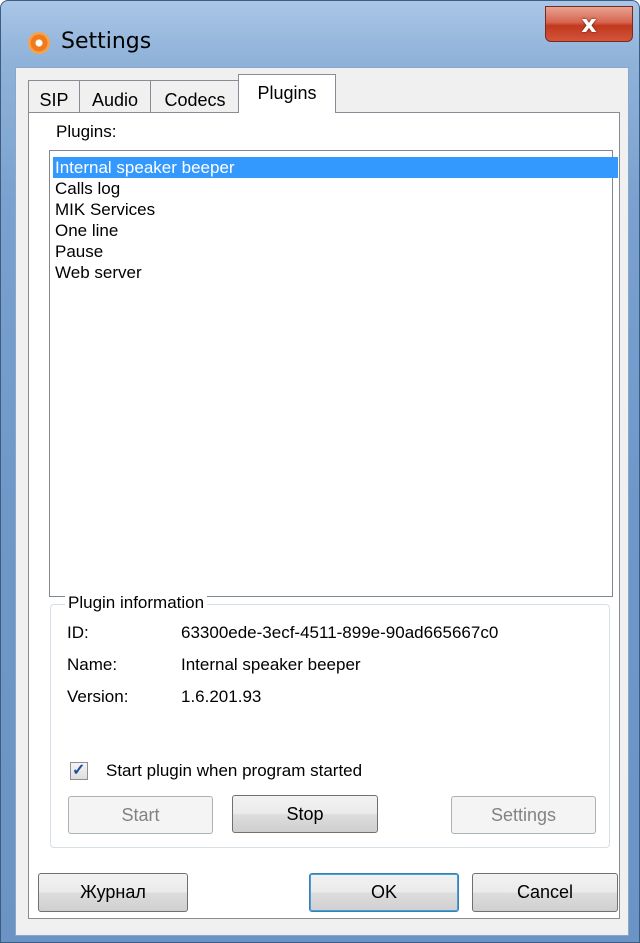 This screenshot has height=943, width=640. What do you see at coordinates (113, 892) in the screenshot?
I see `journal-button: Журнал` at bounding box center [113, 892].